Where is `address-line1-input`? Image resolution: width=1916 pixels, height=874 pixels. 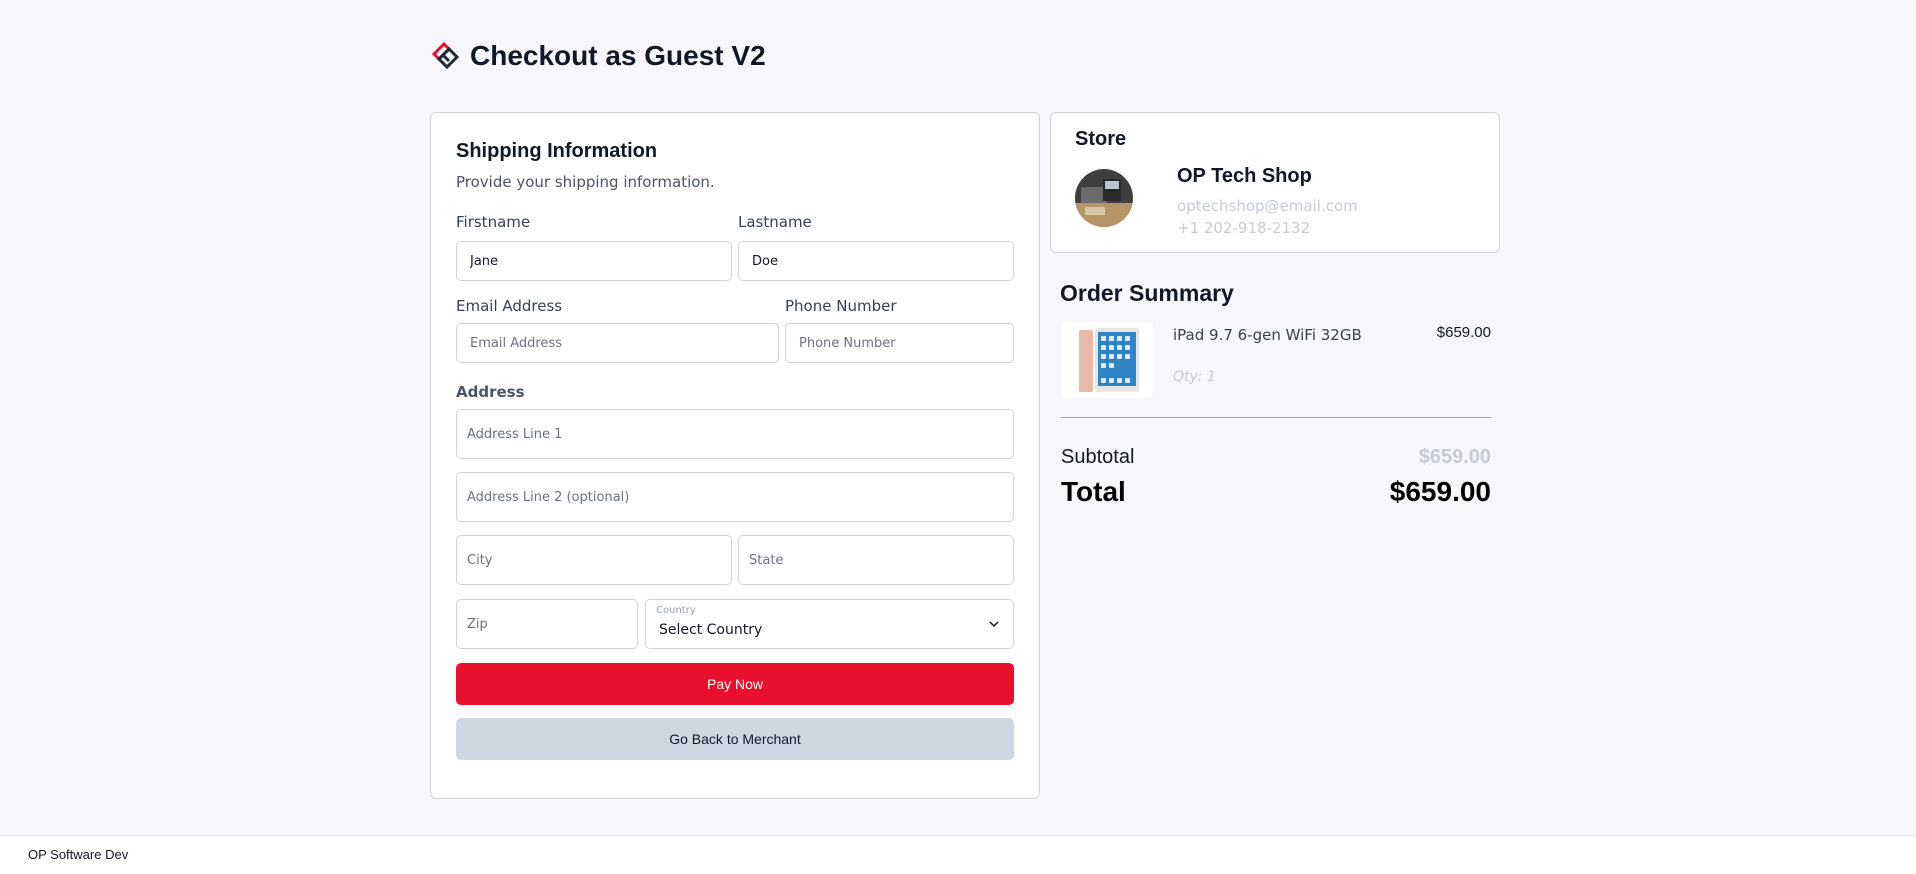
address-line1-input is located at coordinates (735, 434).